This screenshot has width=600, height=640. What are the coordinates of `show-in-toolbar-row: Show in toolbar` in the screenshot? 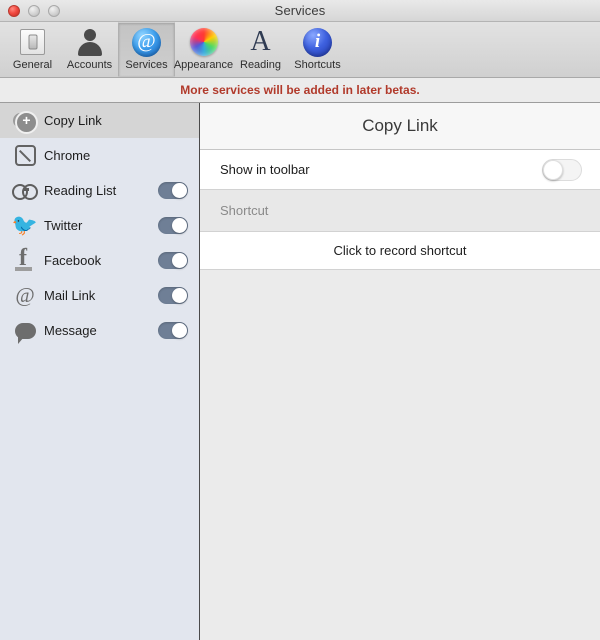 It's located at (400, 170).